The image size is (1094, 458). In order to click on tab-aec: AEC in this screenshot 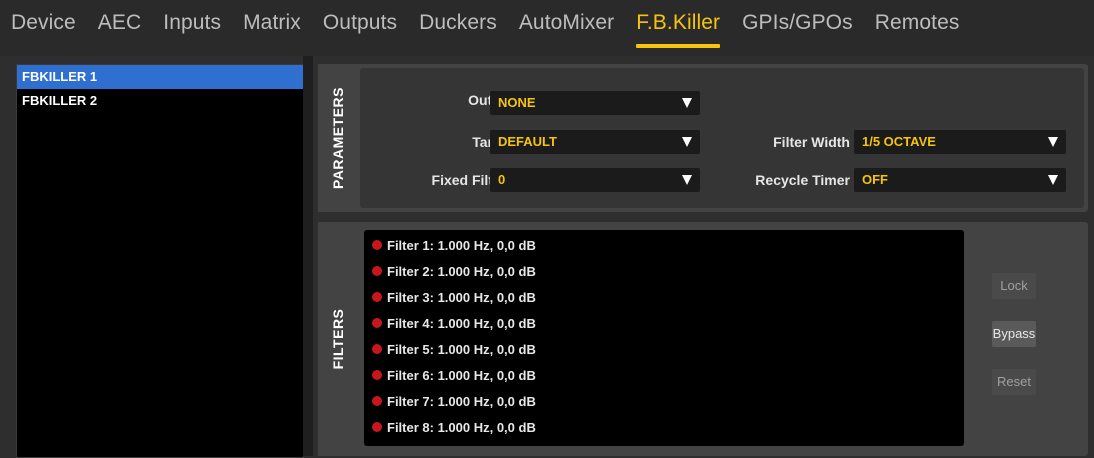, I will do `click(119, 26)`.